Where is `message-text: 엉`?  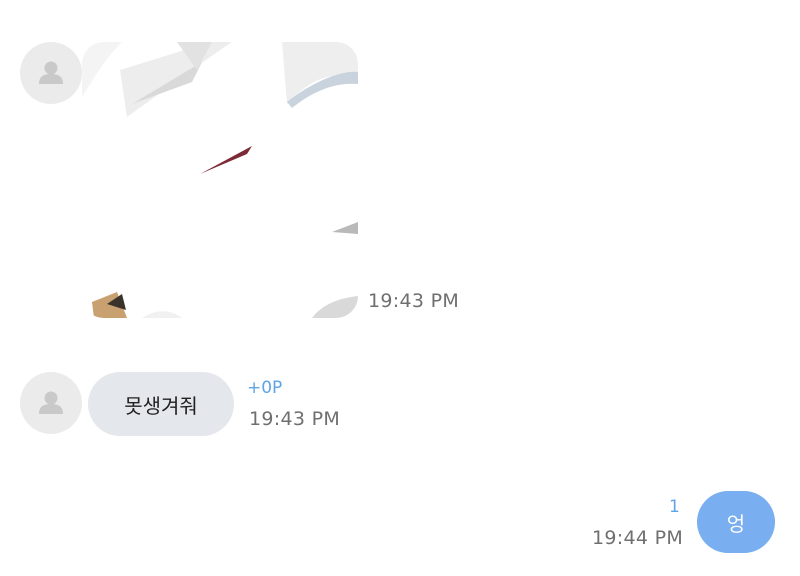
message-text: 엉 is located at coordinates (736, 523).